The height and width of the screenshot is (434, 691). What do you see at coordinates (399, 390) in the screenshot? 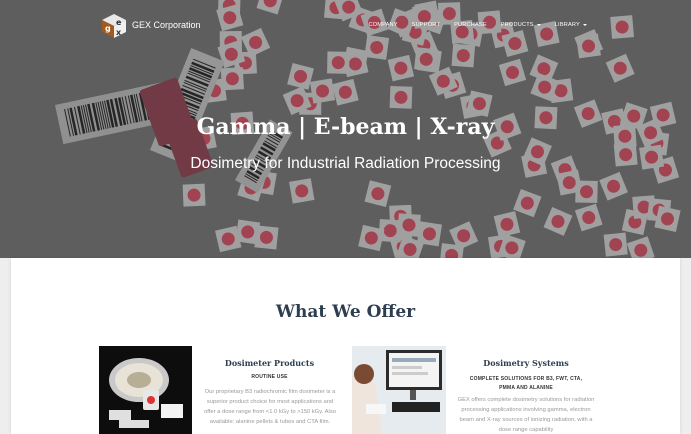
I see `dosimetry-systems-image` at bounding box center [399, 390].